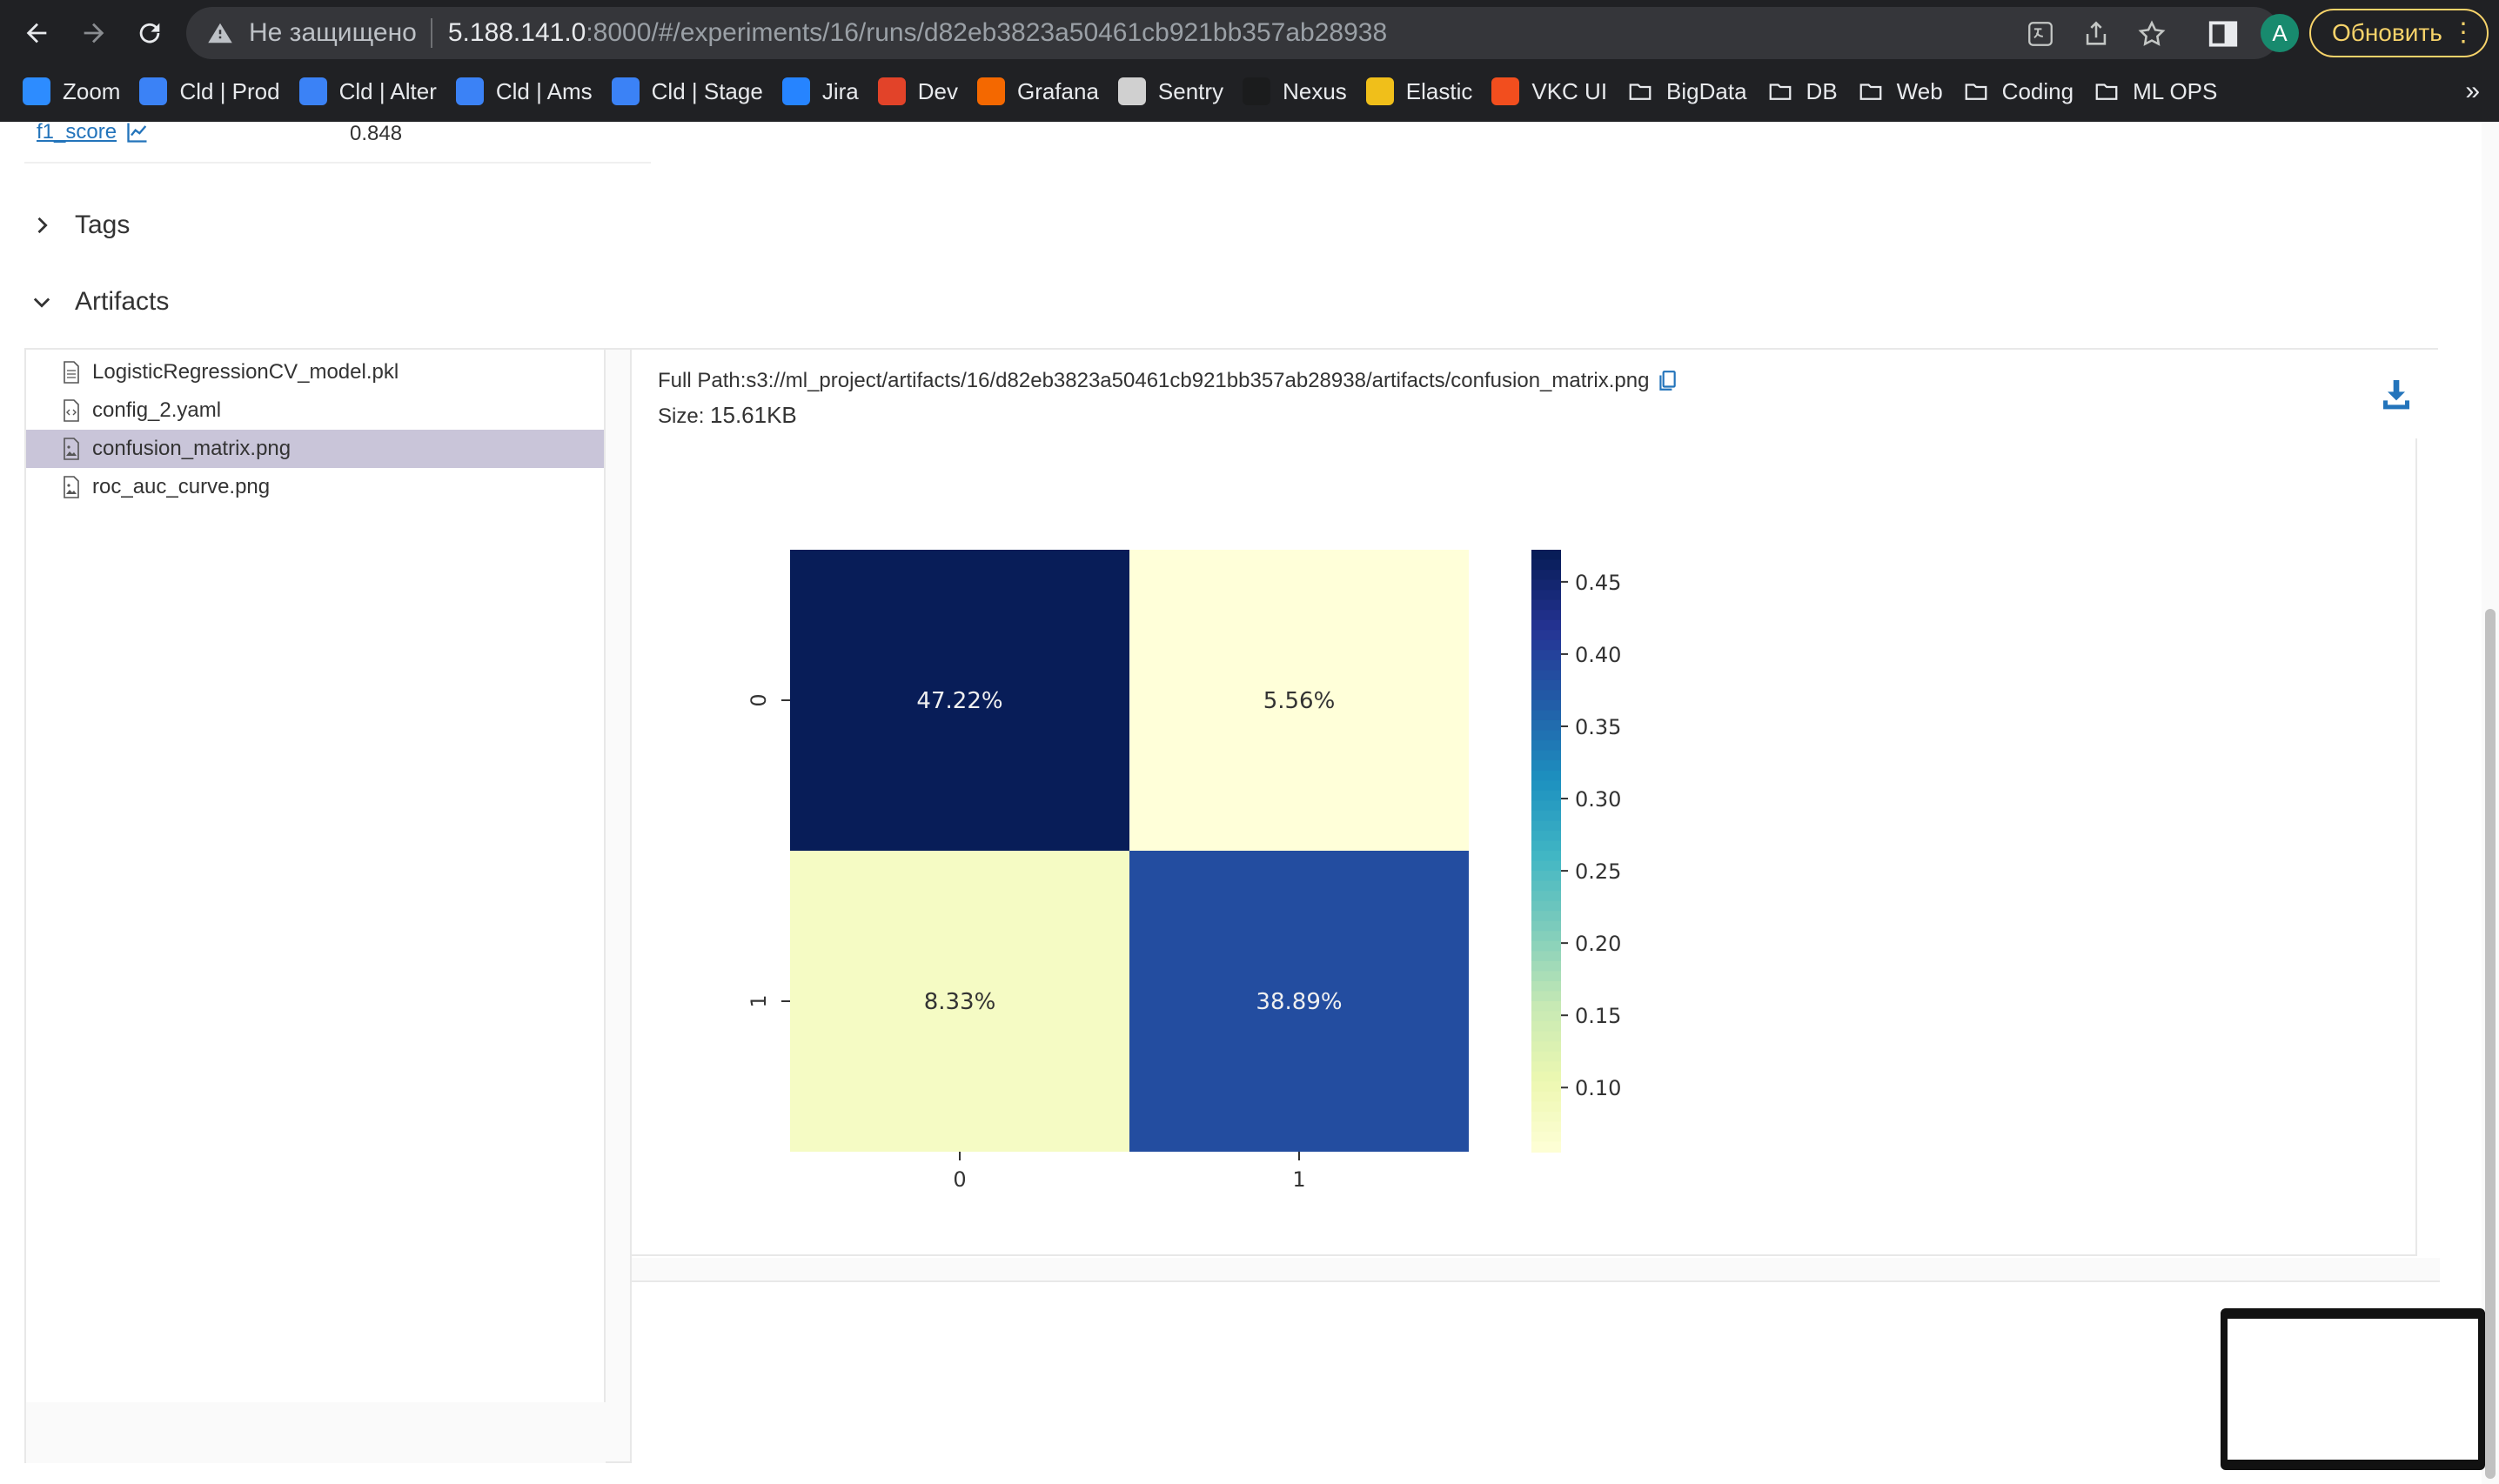 This screenshot has height=1484, width=2499. I want to click on artifacts-section-toggle: Artifacts, so click(99, 302).